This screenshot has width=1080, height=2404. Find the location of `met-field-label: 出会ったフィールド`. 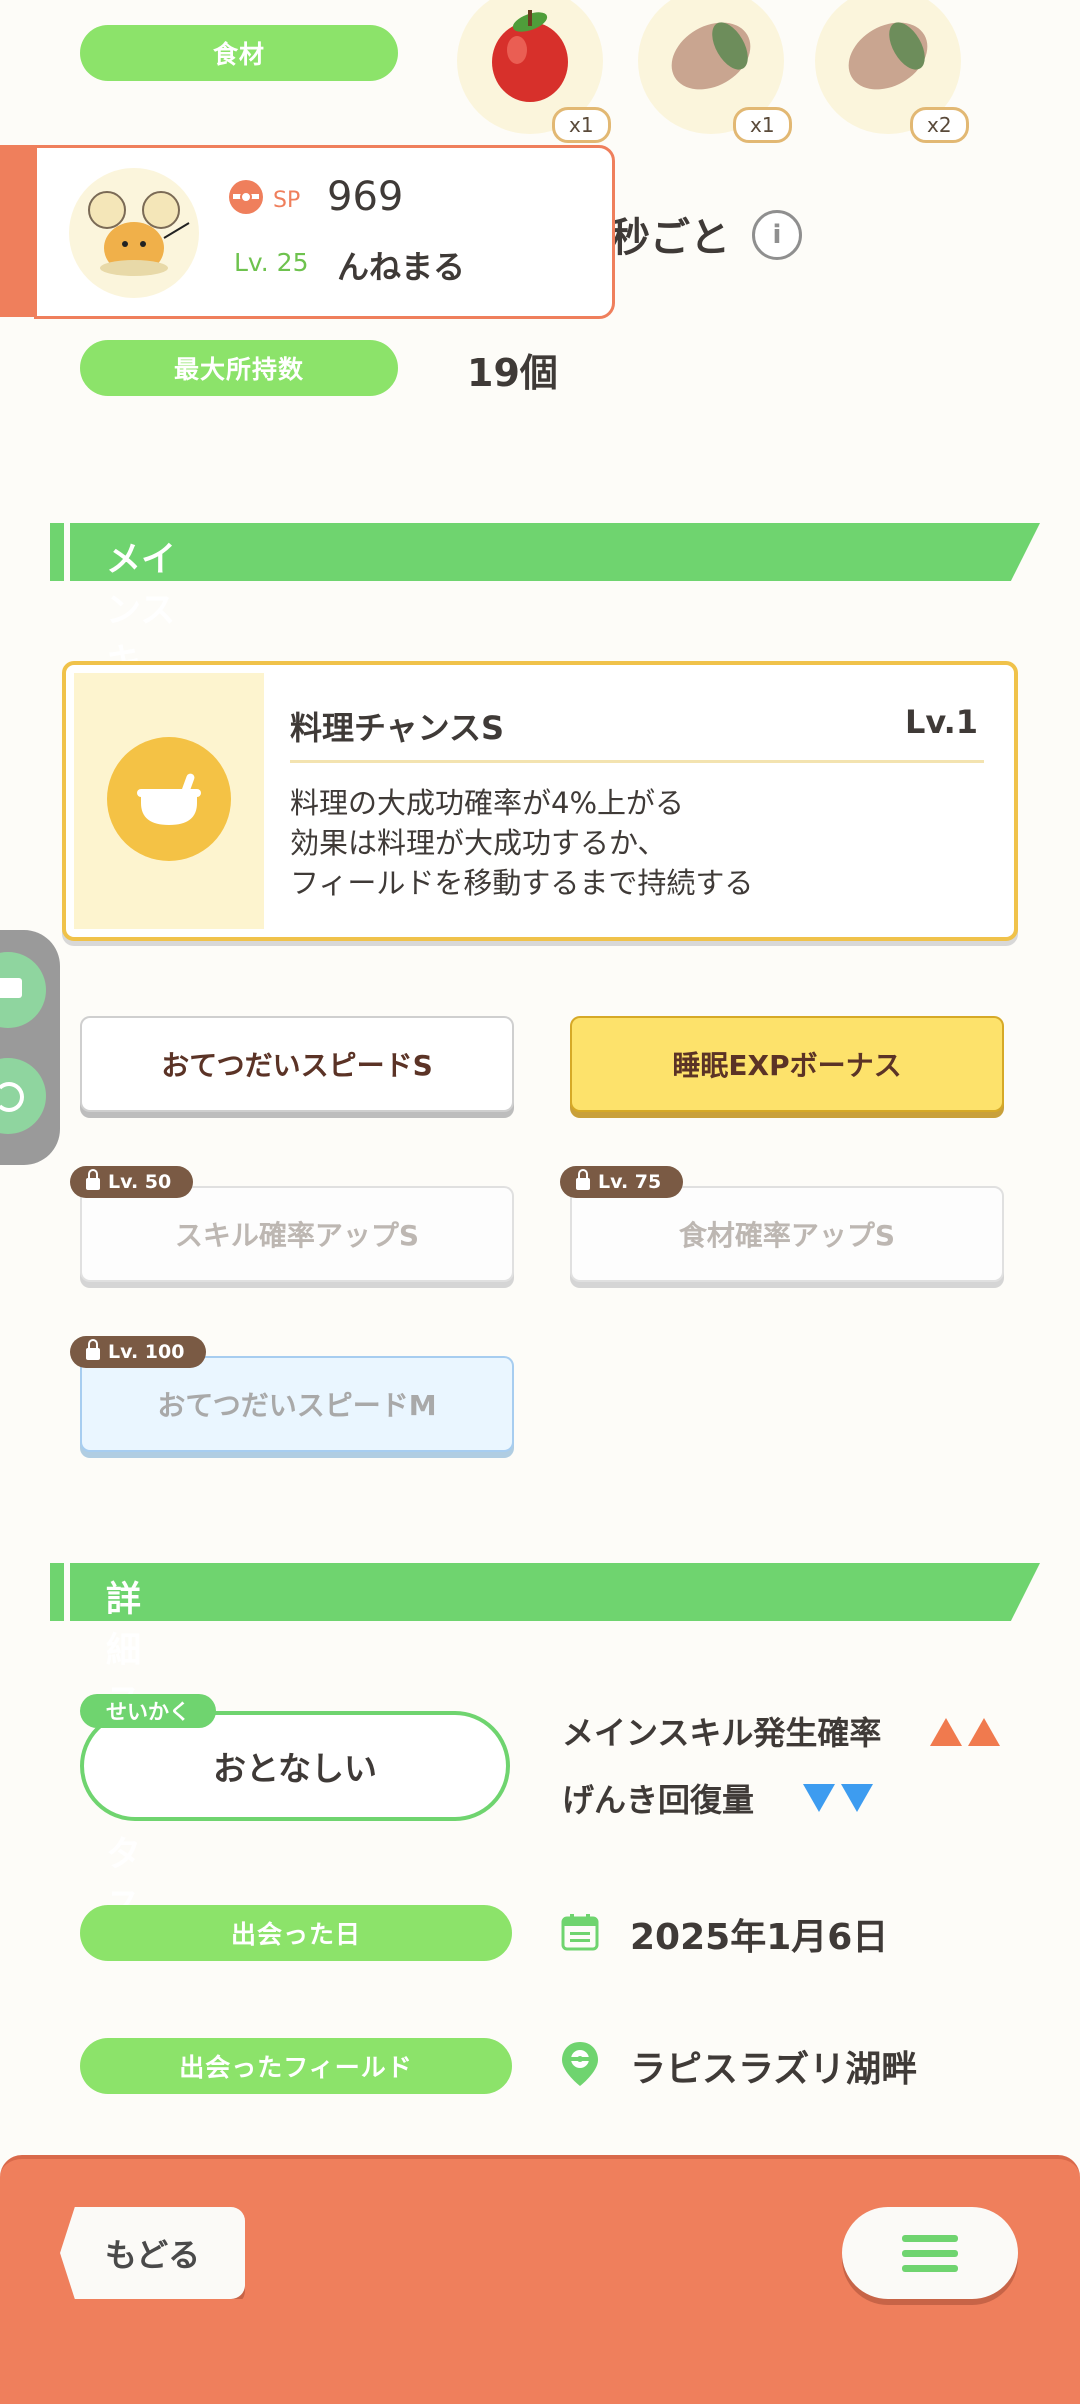

met-field-label: 出会ったフィールド is located at coordinates (296, 2066).